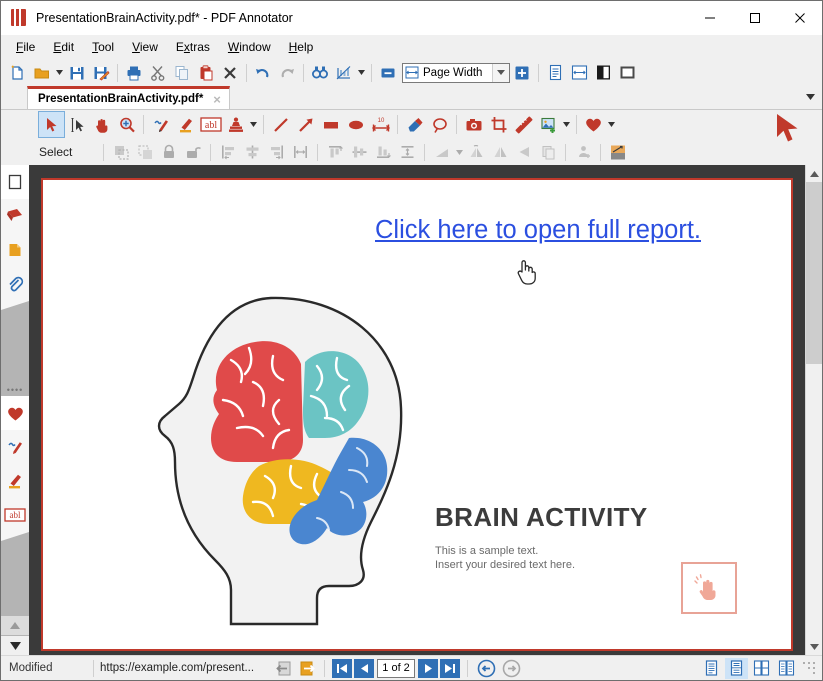 Image resolution: width=823 pixels, height=681 pixels. What do you see at coordinates (121, 152) in the screenshot?
I see `select-all-objects-icon` at bounding box center [121, 152].